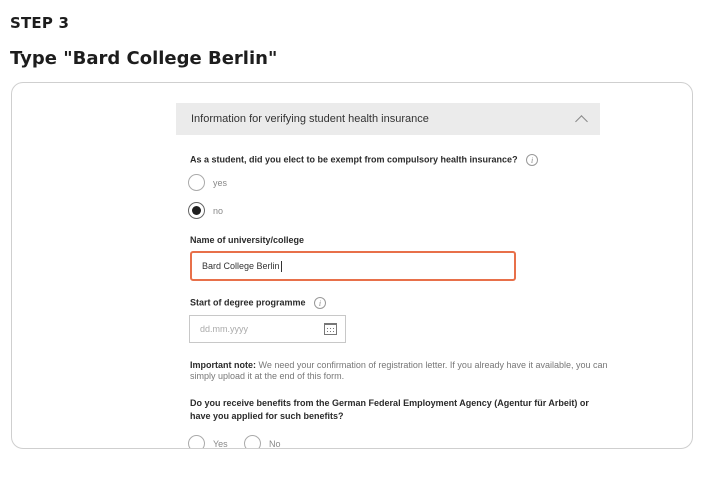 This screenshot has width=715, height=494. I want to click on radio-yes, so click(196, 182).